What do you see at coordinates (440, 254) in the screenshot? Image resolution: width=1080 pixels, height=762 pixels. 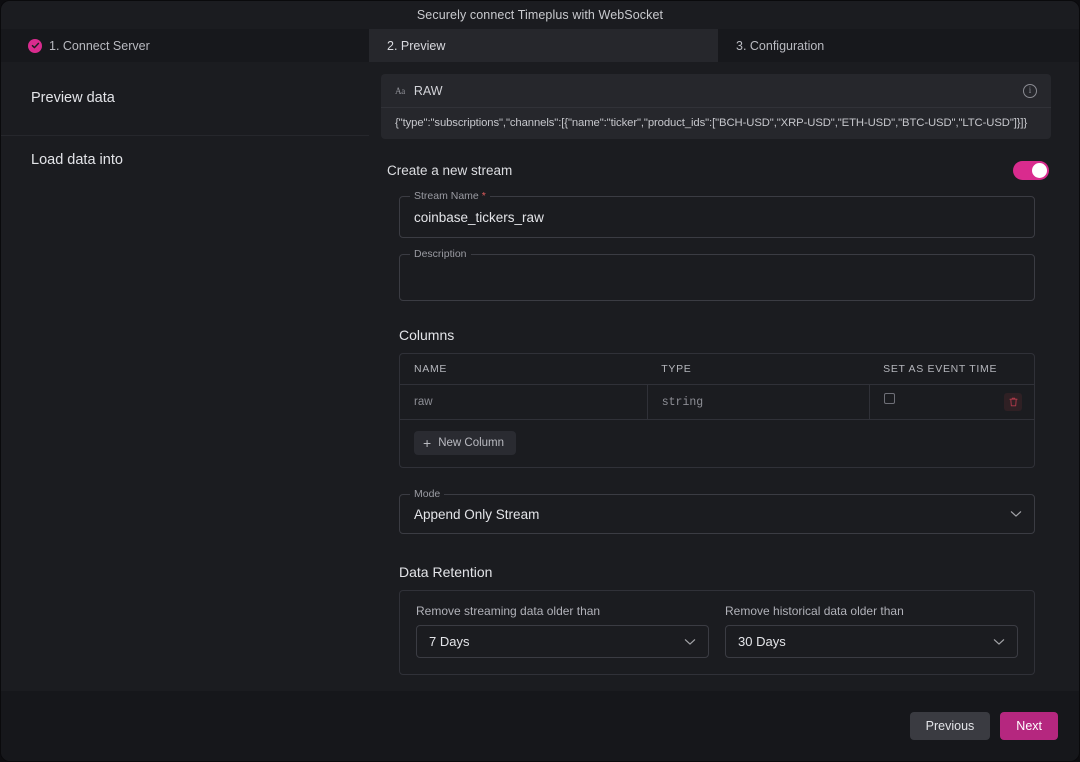 I see `description-legend: Description` at bounding box center [440, 254].